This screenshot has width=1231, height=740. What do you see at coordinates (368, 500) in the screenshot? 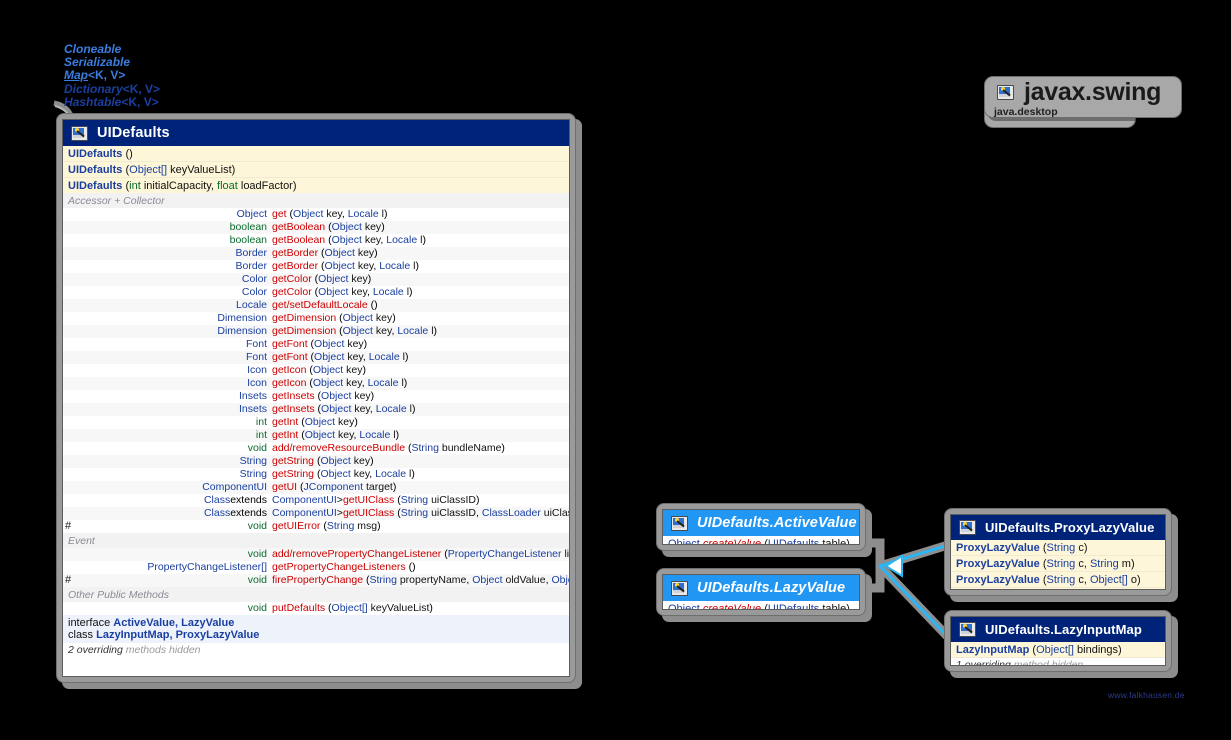
I see `method-name: getUIClass` at bounding box center [368, 500].